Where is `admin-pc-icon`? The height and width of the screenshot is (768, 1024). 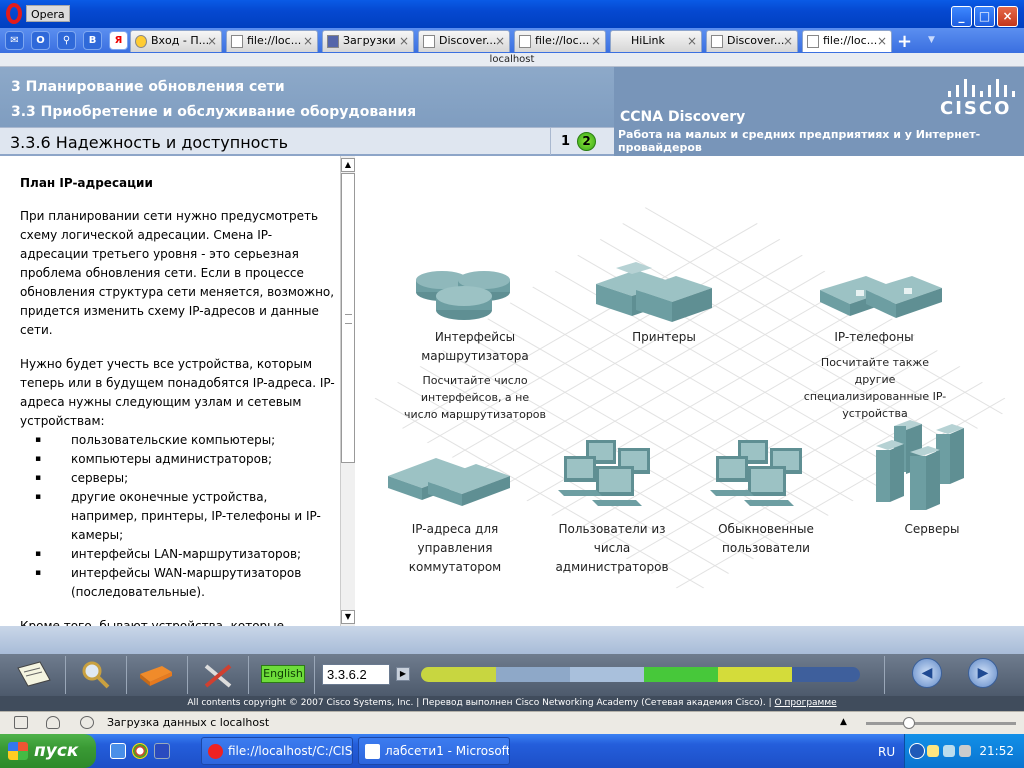 admin-pc-icon is located at coordinates (604, 473).